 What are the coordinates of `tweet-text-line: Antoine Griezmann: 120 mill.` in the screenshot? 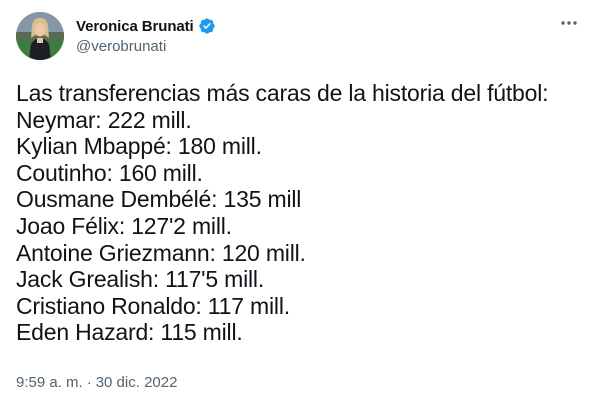 It's located at (161, 252).